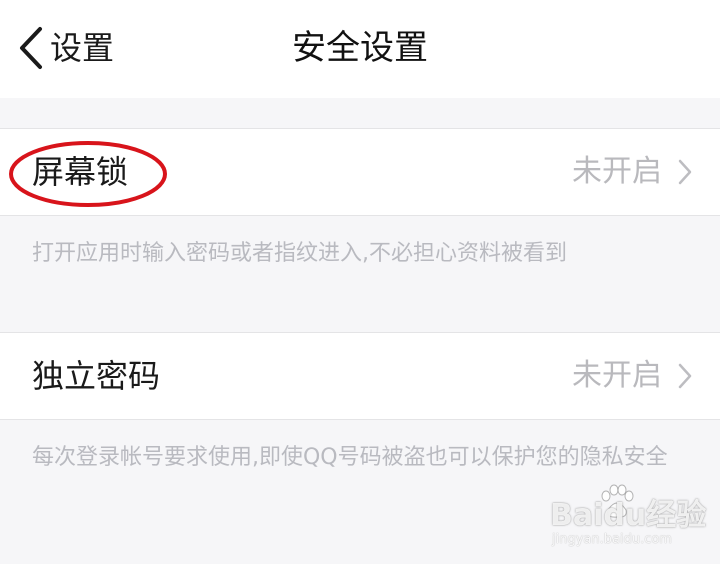  Describe the element at coordinates (350, 457) in the screenshot. I see `independent-password-description: 每次登录帐号要求使用,即使QQ号码被盗也可以保护您的隐私安全` at that location.